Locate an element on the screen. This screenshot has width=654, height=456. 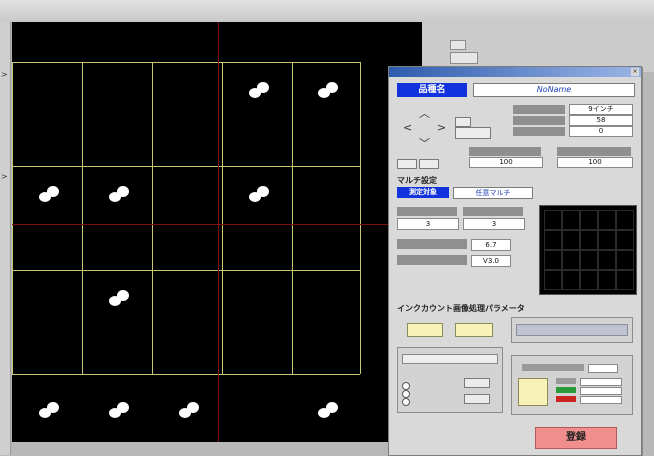
param2-value: 58 is located at coordinates (601, 120).